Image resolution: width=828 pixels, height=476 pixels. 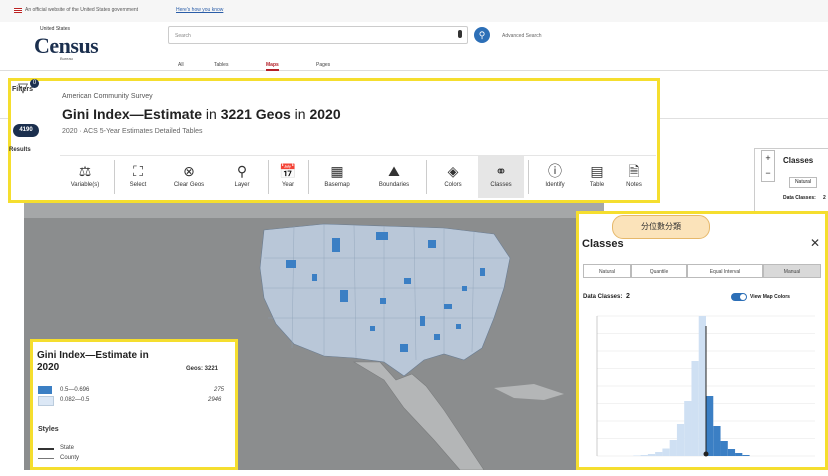 What do you see at coordinates (661, 227) in the screenshot?
I see `annotation-badge: 分位數分類` at bounding box center [661, 227].